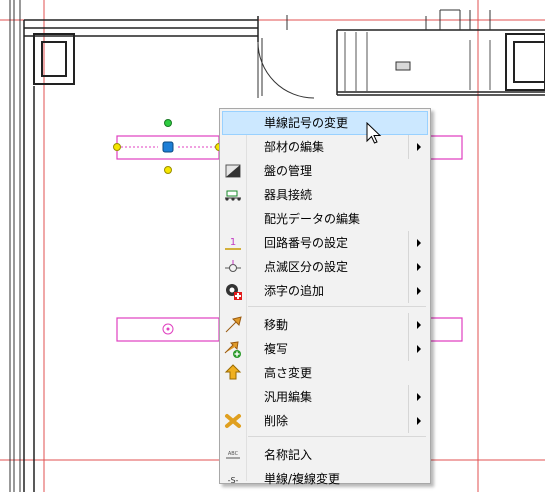 This screenshot has height=492, width=545. Describe the element at coordinates (15, 246) in the screenshot. I see `left-boundary-lines` at that location.